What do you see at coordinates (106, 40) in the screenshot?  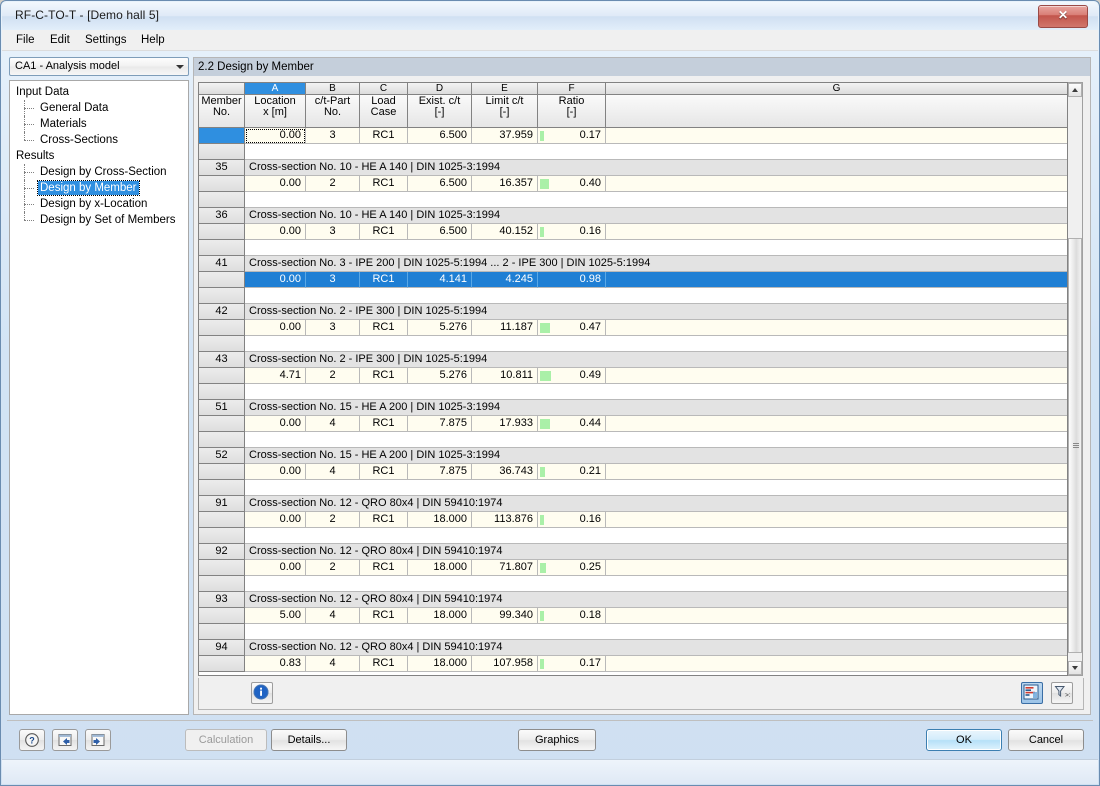 I see `menu-item-settings: Settings` at bounding box center [106, 40].